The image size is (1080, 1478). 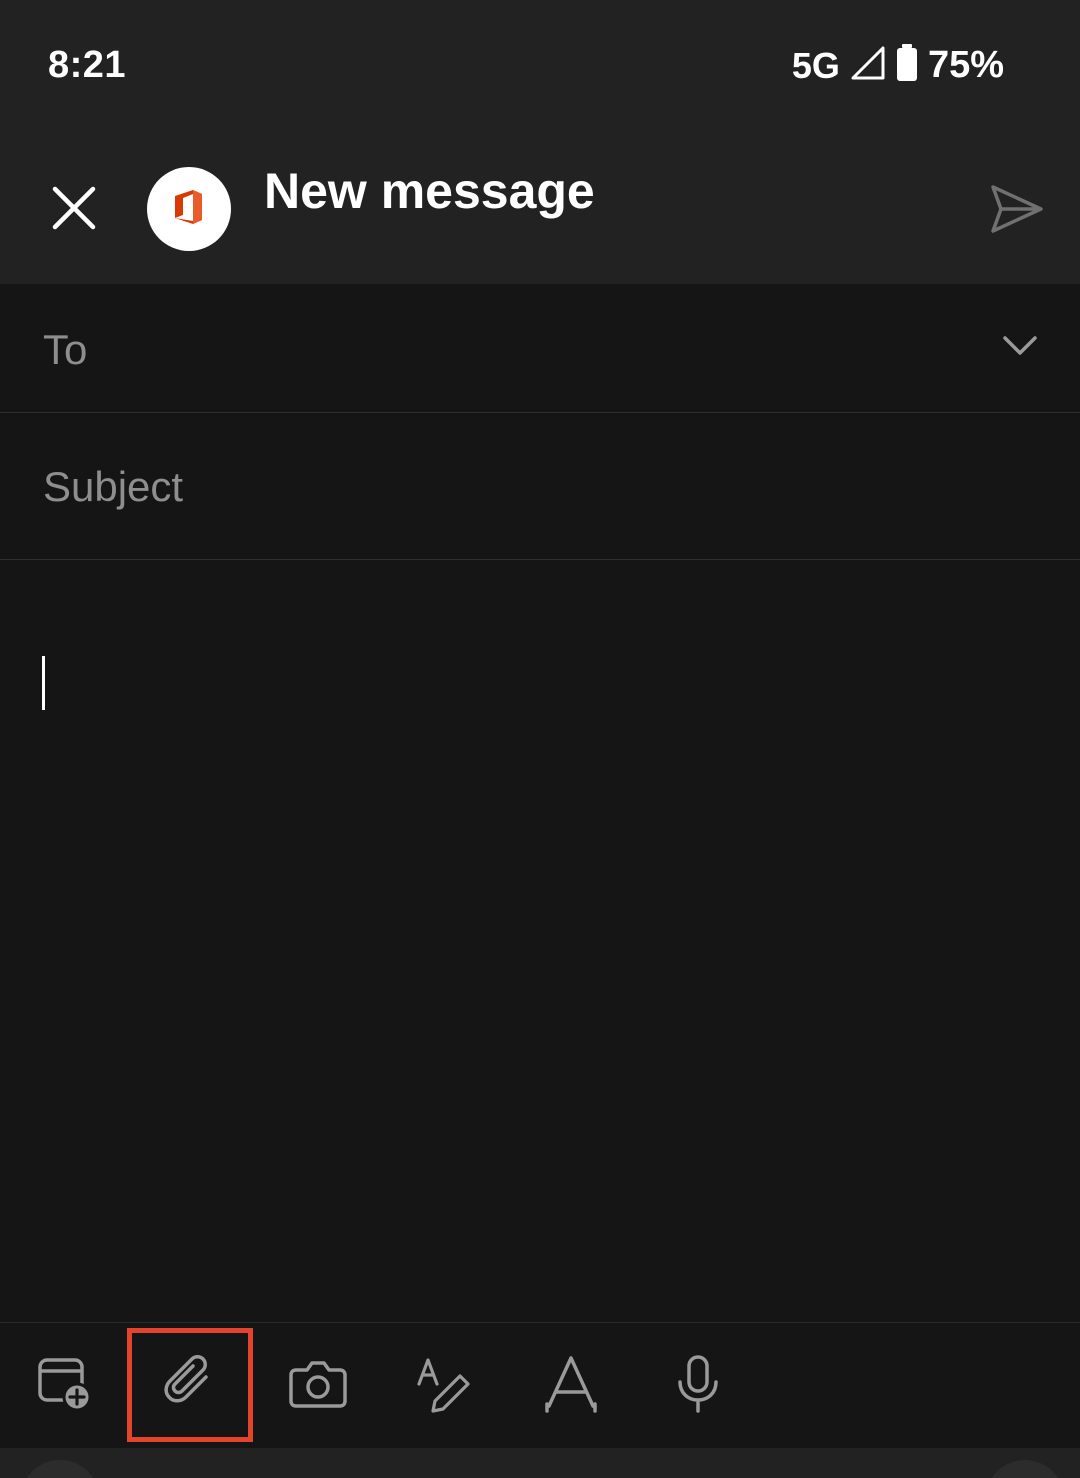 What do you see at coordinates (540, 486) in the screenshot?
I see `subject-field: Subject` at bounding box center [540, 486].